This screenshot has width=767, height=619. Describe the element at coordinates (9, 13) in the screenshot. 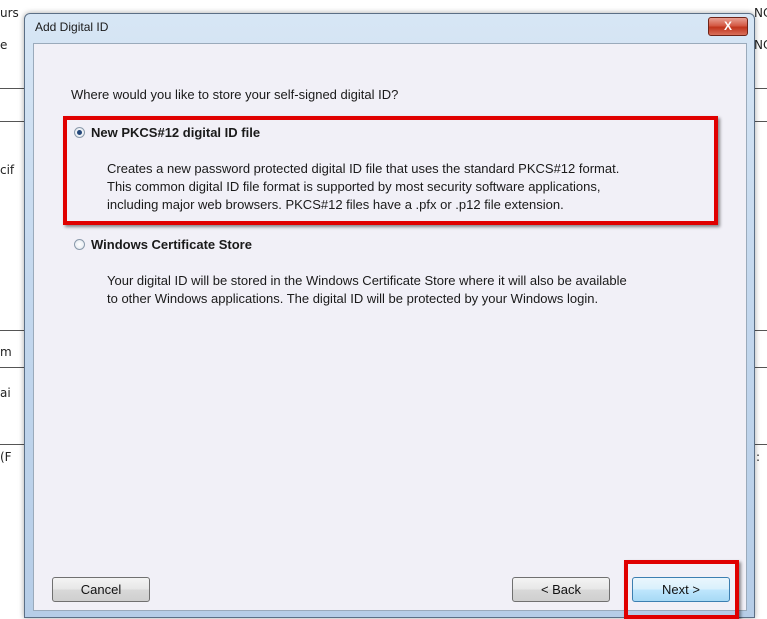

I see `bg-fragment: urs` at that location.